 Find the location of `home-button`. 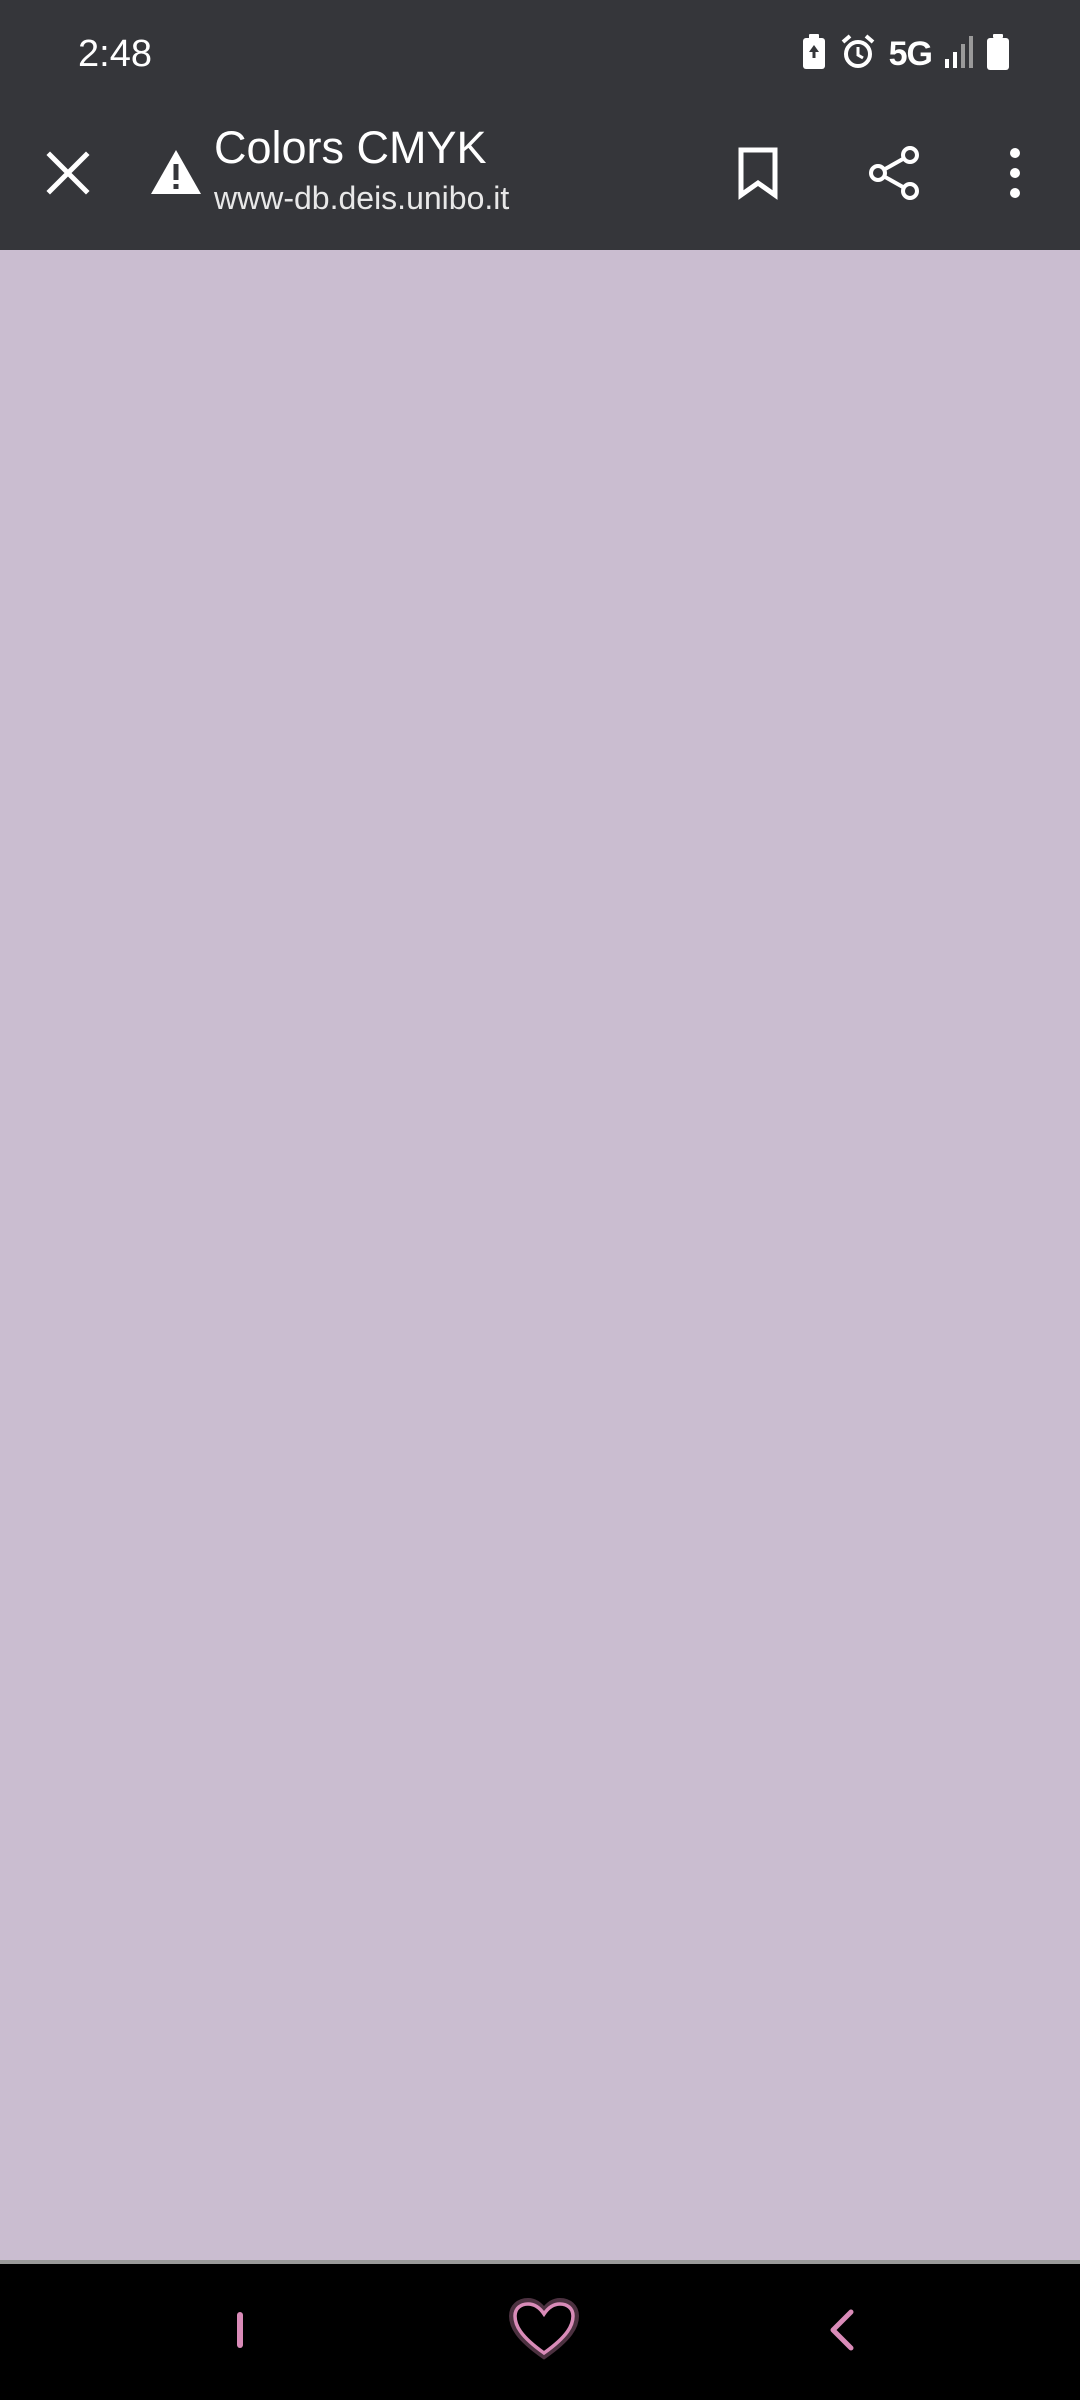

home-button is located at coordinates (544, 2332).